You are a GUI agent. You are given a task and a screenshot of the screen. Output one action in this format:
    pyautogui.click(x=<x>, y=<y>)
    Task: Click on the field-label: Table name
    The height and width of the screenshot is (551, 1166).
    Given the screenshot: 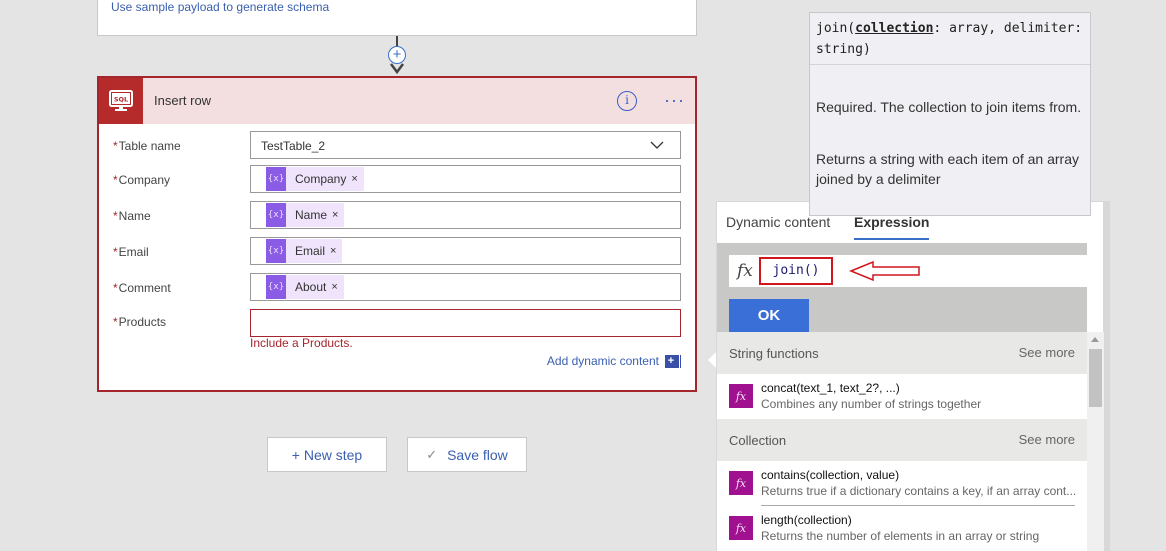 What is the action you would take?
    pyautogui.click(x=149, y=146)
    